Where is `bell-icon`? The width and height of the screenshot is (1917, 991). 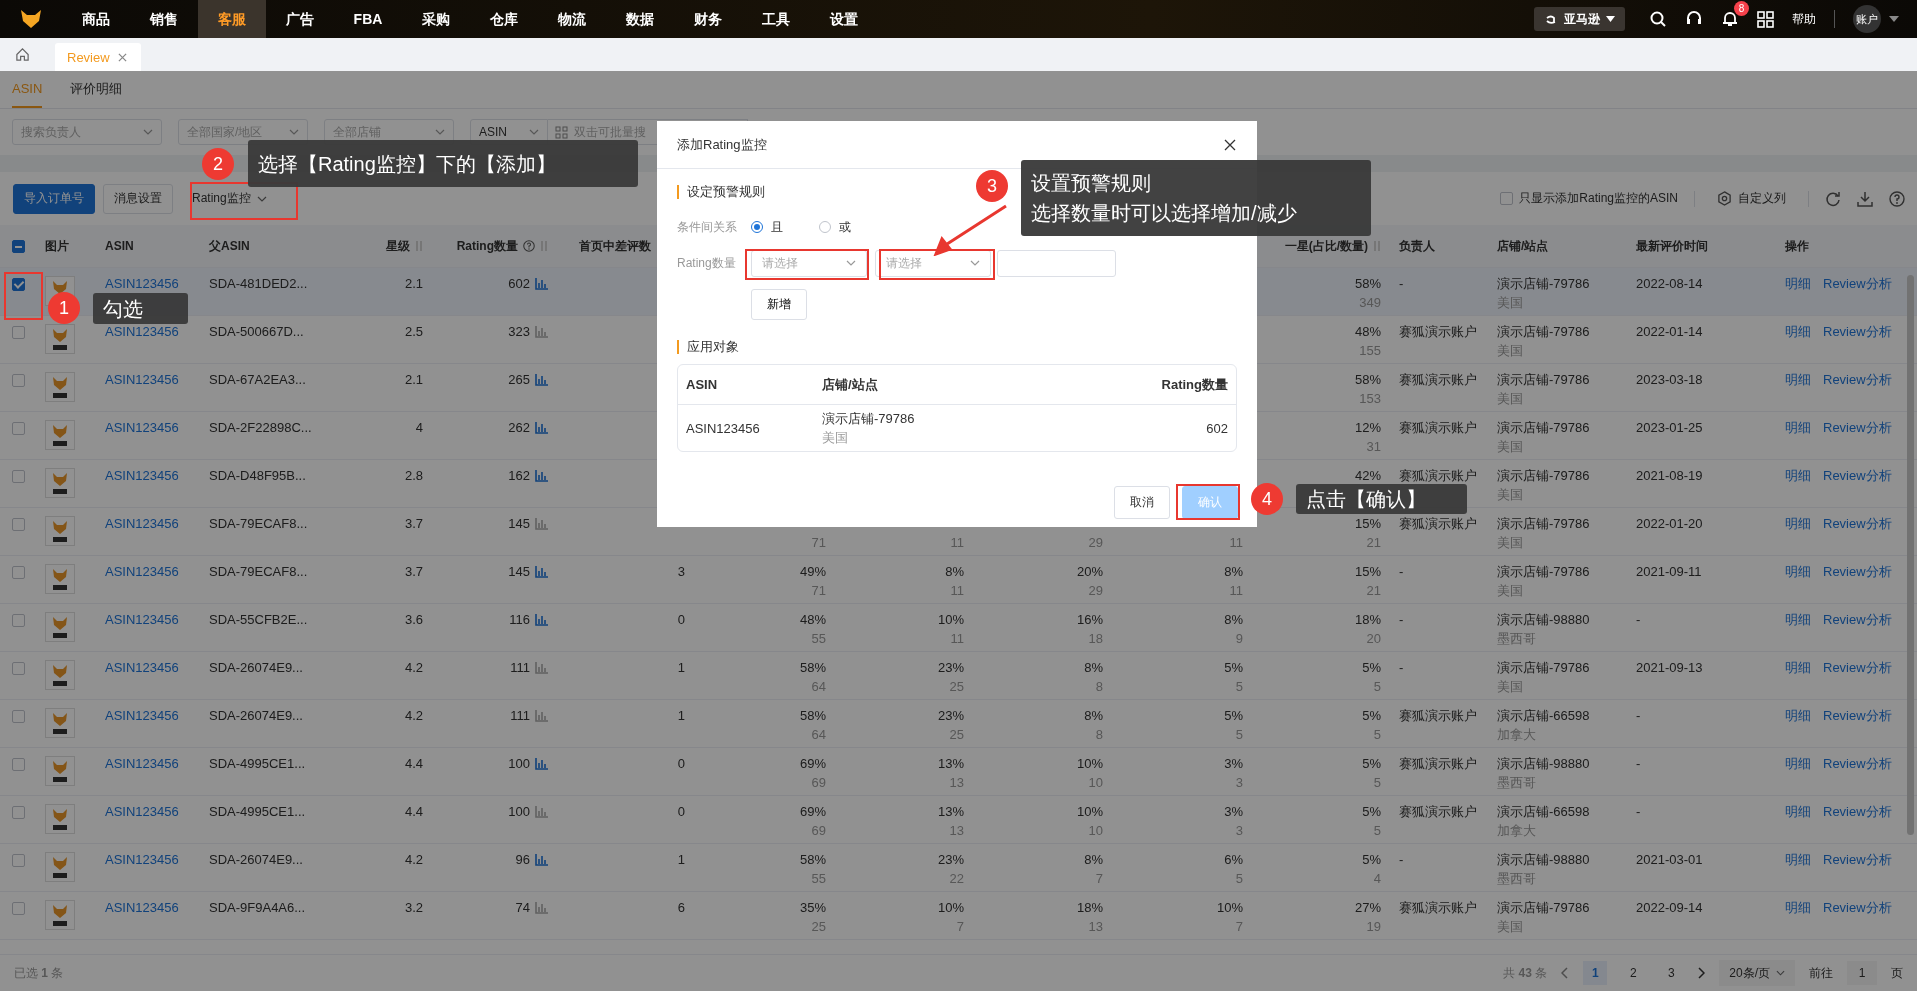 bell-icon is located at coordinates (1730, 19).